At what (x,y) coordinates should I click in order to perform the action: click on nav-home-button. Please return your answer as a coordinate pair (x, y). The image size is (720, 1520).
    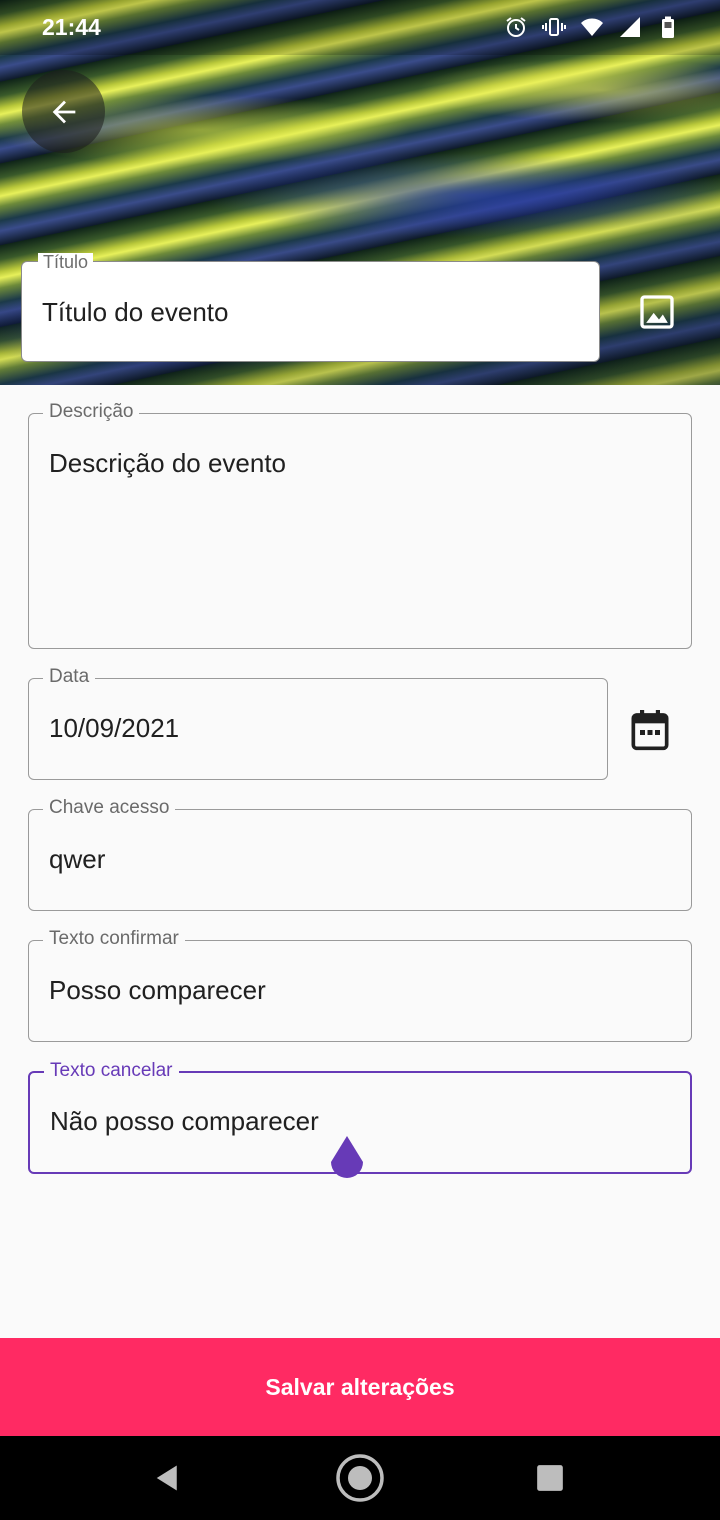
    Looking at the image, I should click on (360, 1478).